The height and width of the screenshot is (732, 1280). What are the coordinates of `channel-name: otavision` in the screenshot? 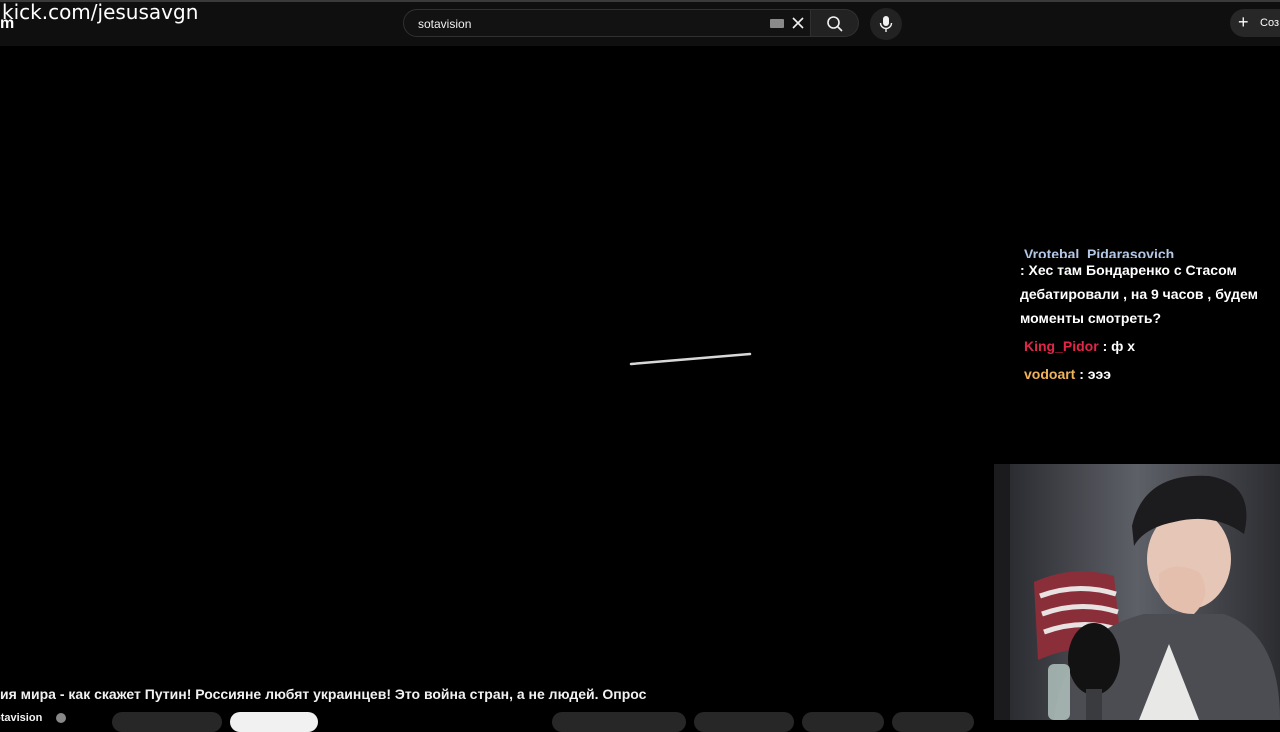 It's located at (21, 718).